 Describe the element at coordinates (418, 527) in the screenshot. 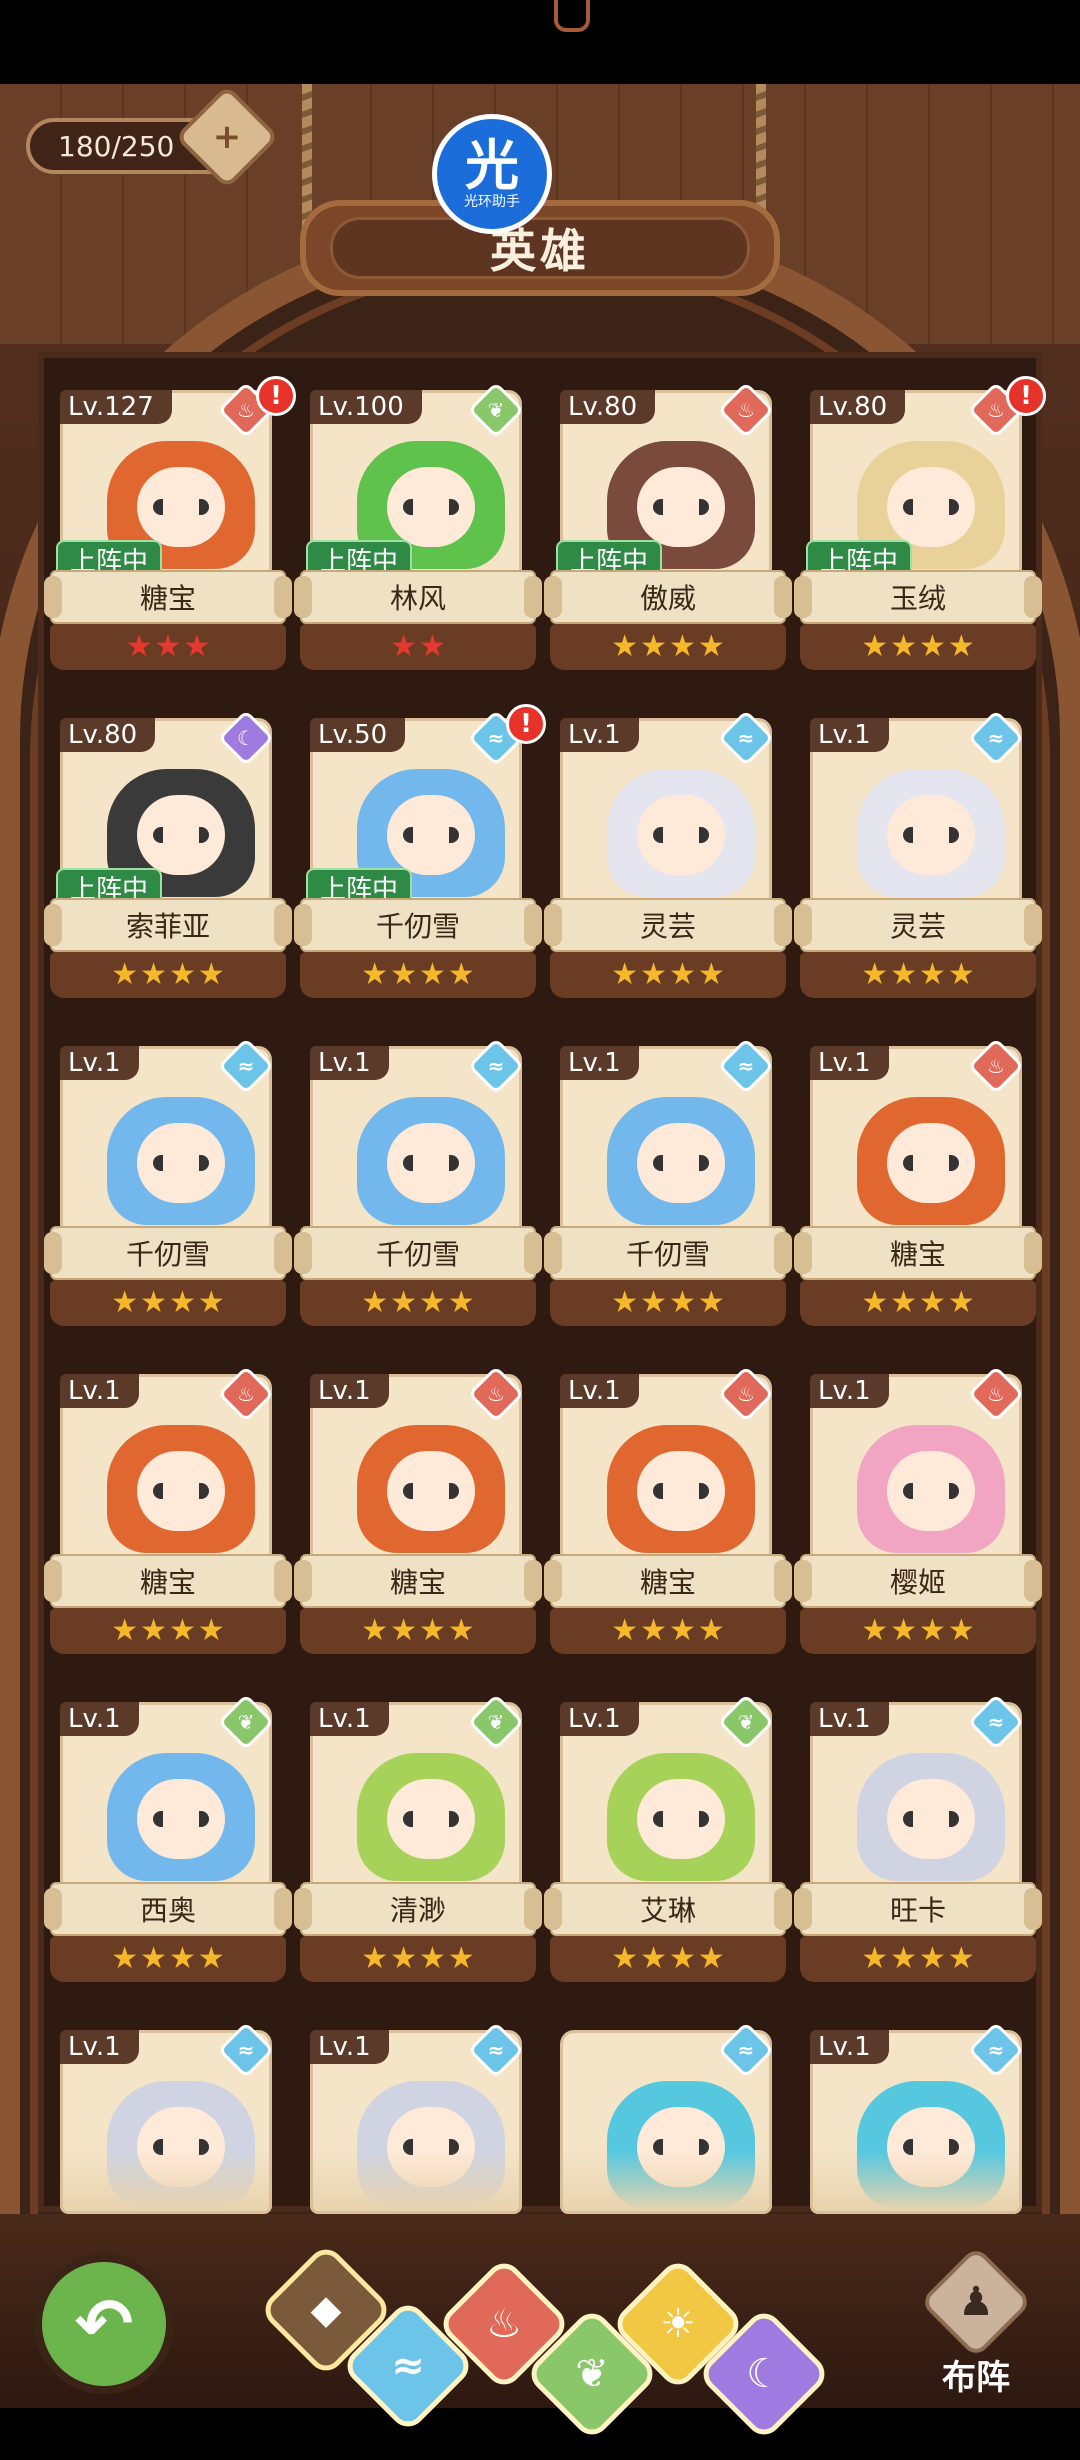

I see `hero-card: Lv.100 ❦ 上阵中 林风 ★ ★` at that location.